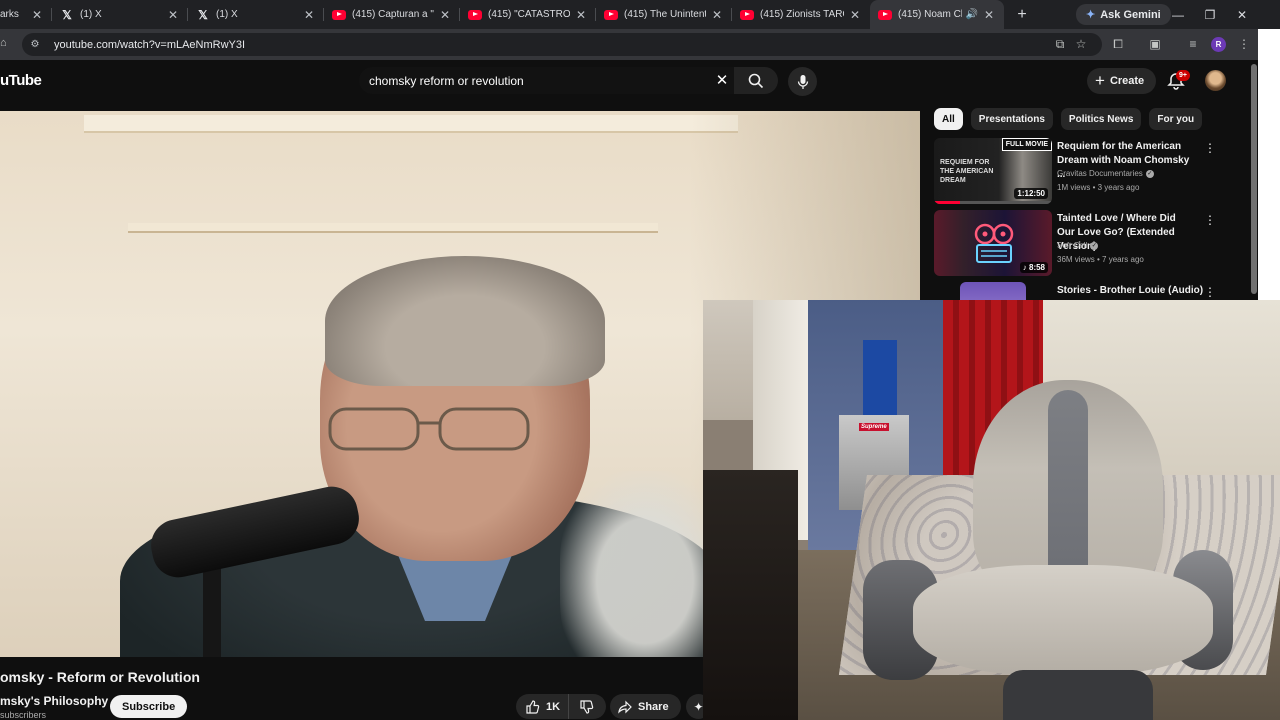 Image resolution: width=1280 pixels, height=720 pixels. Describe the element at coordinates (1155, 44) in the screenshot. I see `sidepanel-icon: ▣` at that location.